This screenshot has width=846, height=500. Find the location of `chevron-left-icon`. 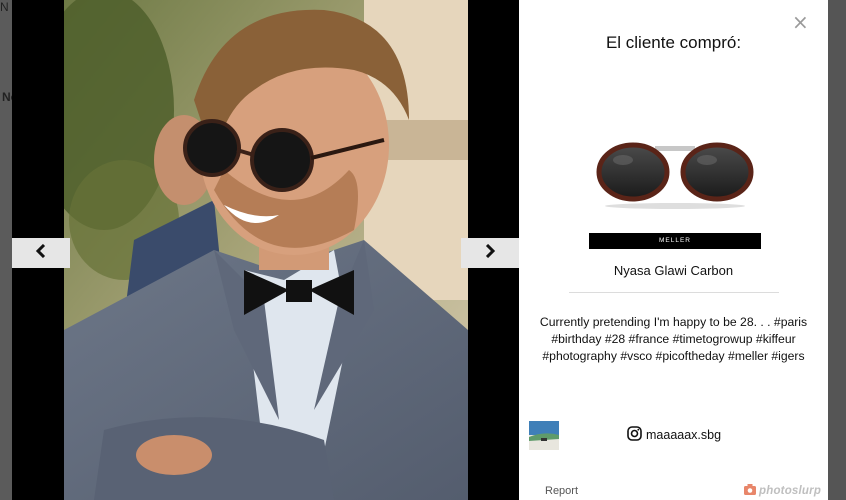

chevron-left-icon is located at coordinates (41, 253).